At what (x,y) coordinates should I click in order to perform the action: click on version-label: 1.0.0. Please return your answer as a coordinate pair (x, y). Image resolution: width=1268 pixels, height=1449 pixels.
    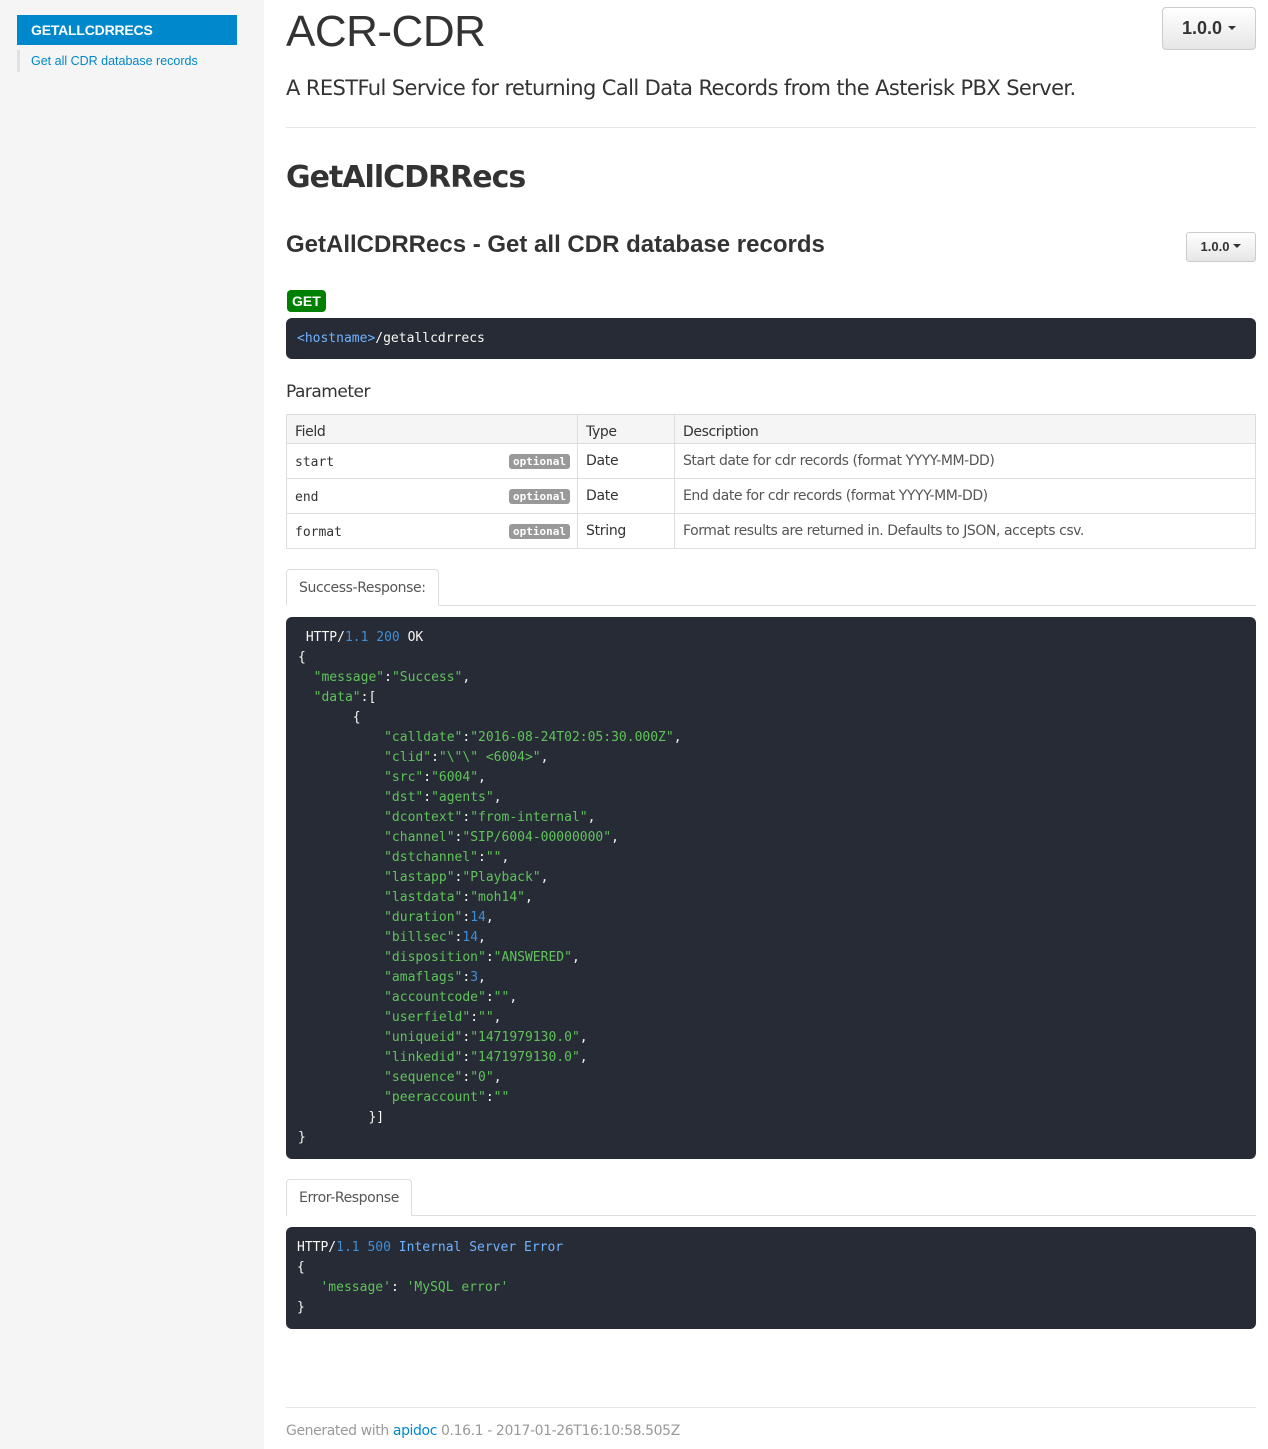
    Looking at the image, I should click on (1202, 28).